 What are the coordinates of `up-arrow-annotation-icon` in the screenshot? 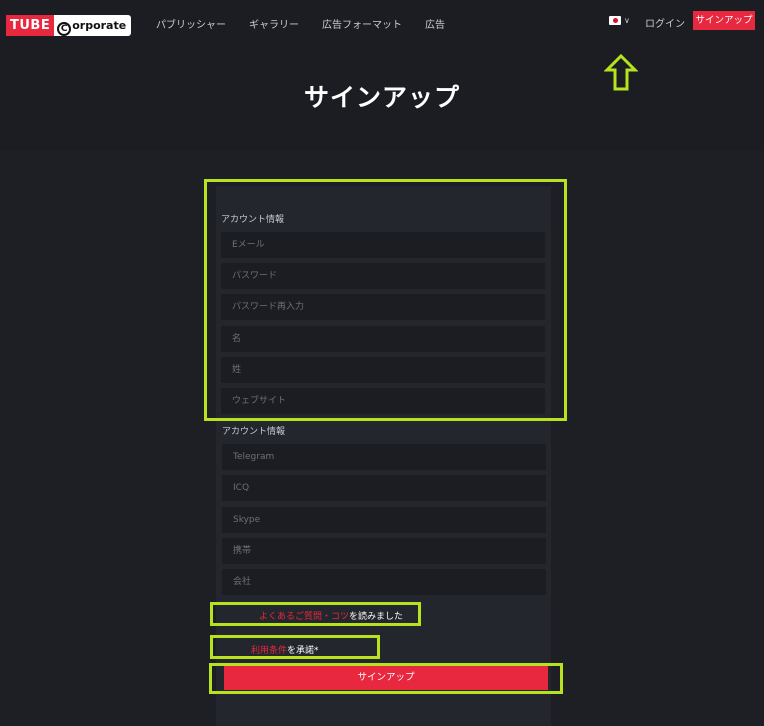 It's located at (621, 72).